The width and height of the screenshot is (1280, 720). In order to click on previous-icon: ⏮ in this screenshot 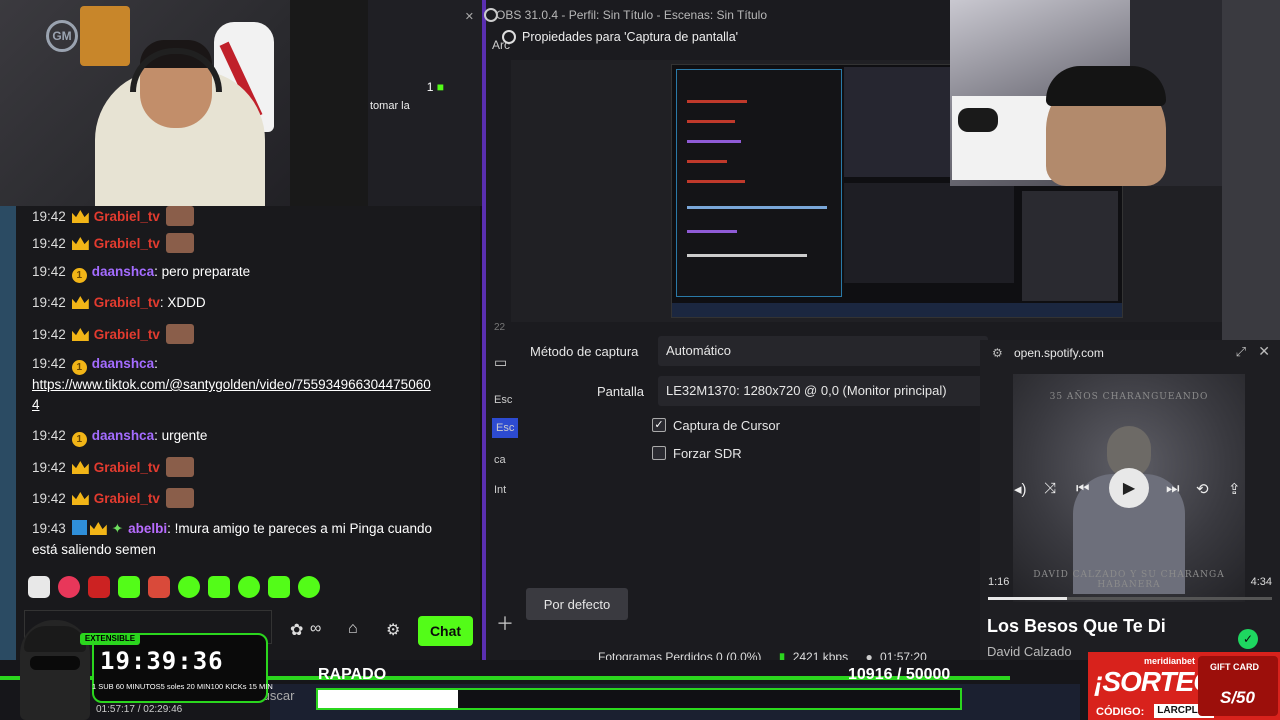, I will do `click(1083, 488)`.